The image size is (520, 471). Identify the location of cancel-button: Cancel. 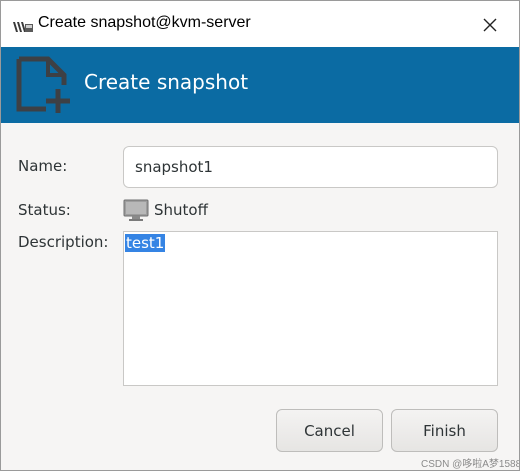
(329, 430).